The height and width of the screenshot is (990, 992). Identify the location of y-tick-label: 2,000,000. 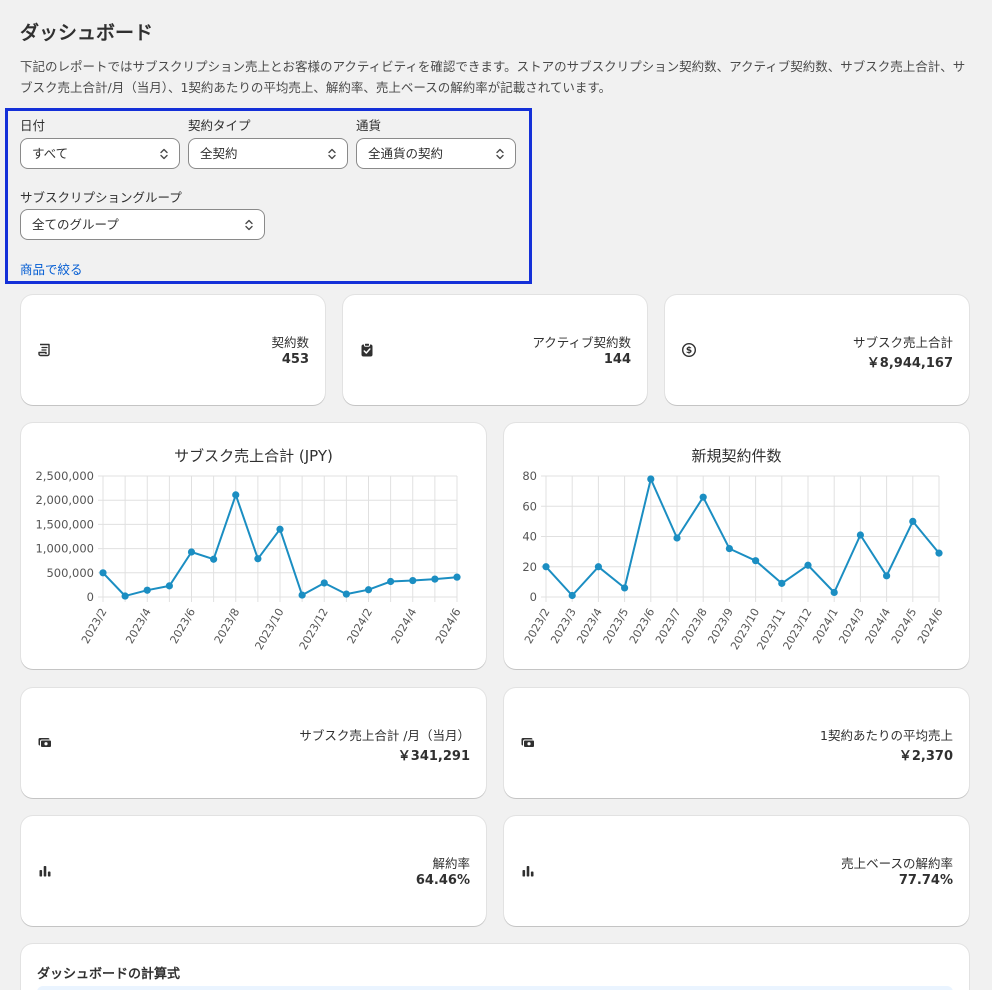
(64, 500).